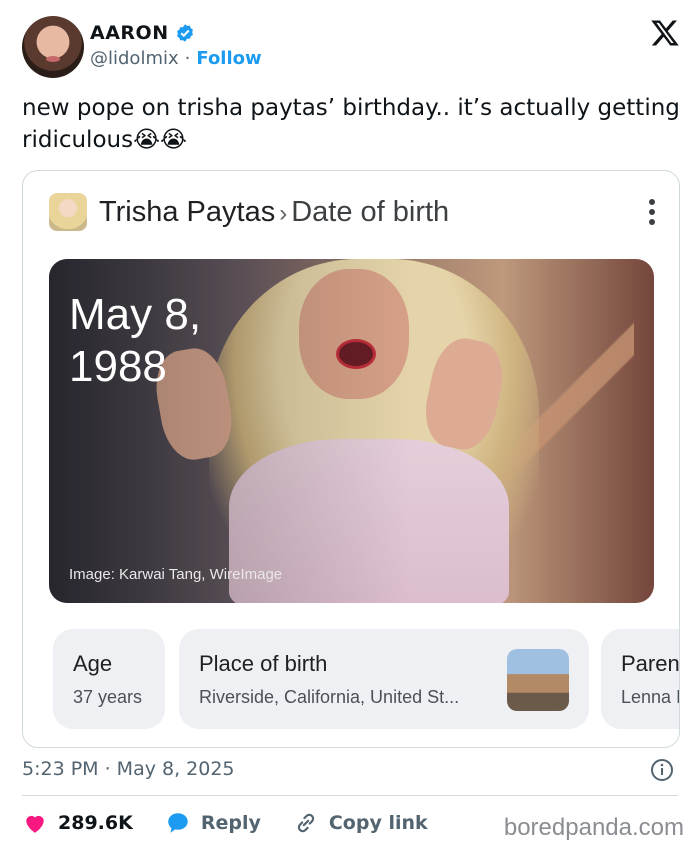 Image resolution: width=700 pixels, height=849 pixels. I want to click on verified-badge-icon, so click(184, 33).